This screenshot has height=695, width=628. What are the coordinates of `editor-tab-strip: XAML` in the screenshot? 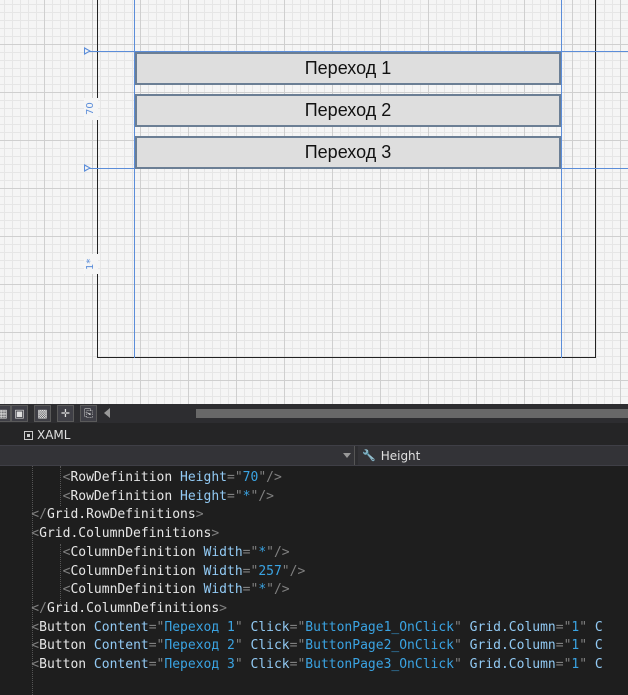 It's located at (314, 434).